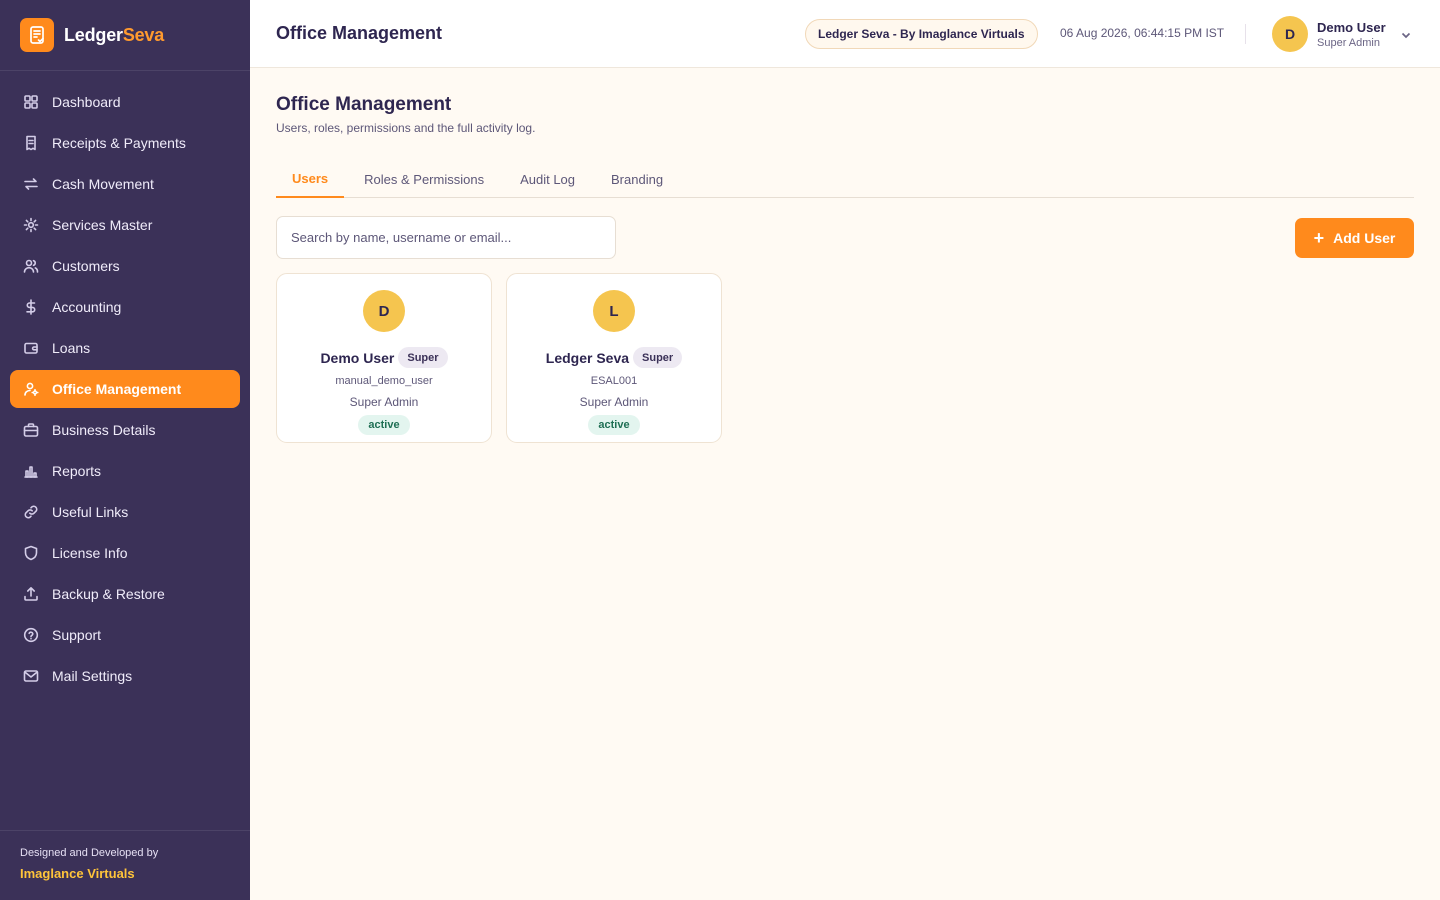 Image resolution: width=1440 pixels, height=900 pixels. Describe the element at coordinates (77, 471) in the screenshot. I see `sidebar-item-label: Reports` at that location.